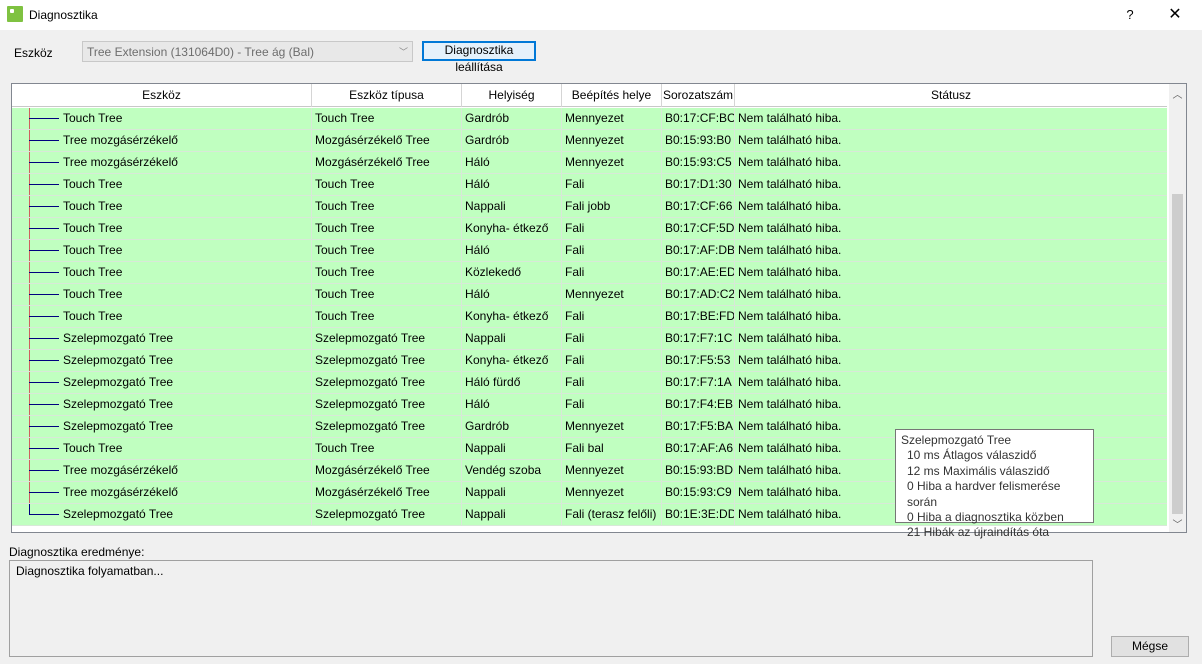  Describe the element at coordinates (698, 162) in the screenshot. I see `serial-cell: B0:15:93:C5` at that location.